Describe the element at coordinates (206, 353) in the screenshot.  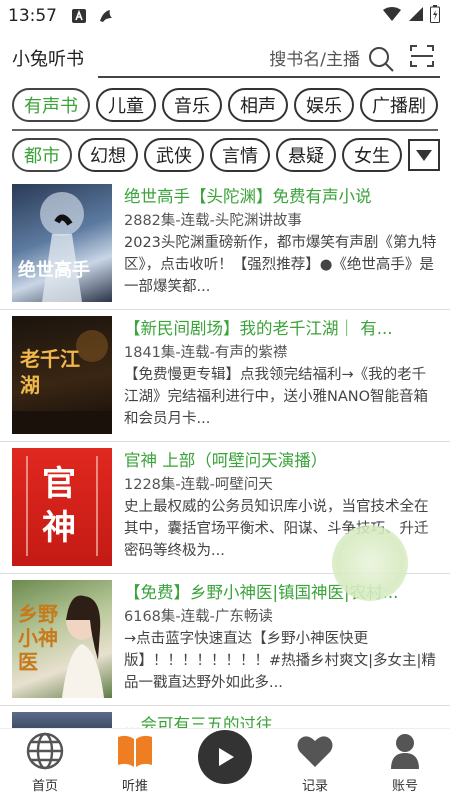
I see `book-meta: 1841集-连载-有声的紫襟` at that location.